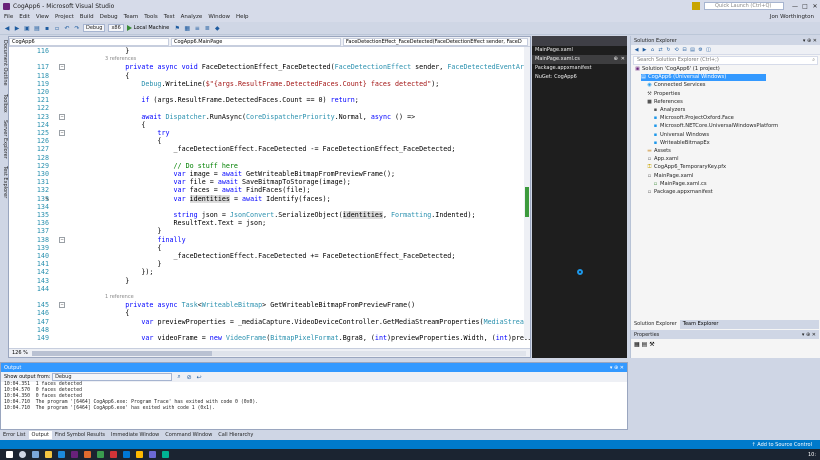 This screenshot has height=460, width=820. What do you see at coordinates (725, 60) in the screenshot?
I see `solution-search-input: Search Solution Explorer (Ctrl+;) ⌕` at bounding box center [725, 60].